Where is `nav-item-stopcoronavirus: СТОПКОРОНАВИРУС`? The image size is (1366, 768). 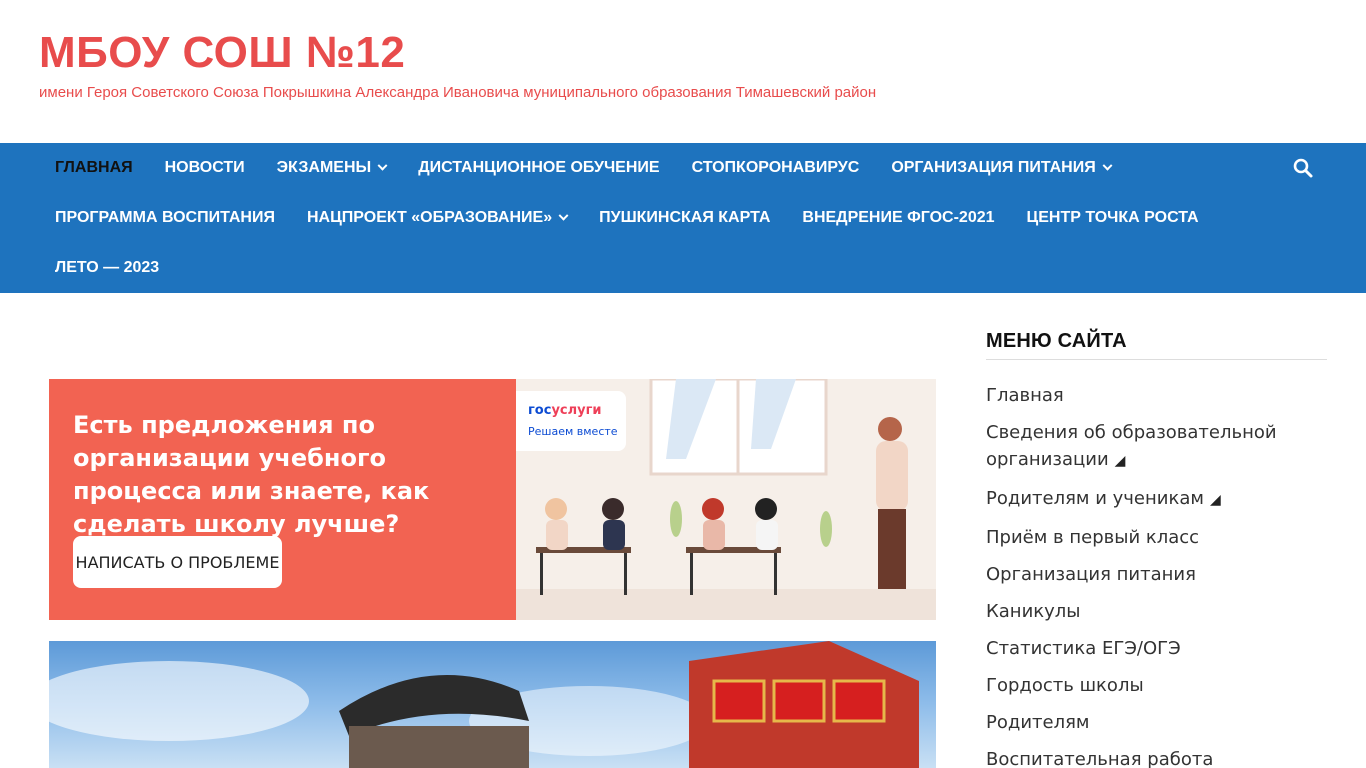
nav-item-stopcoronavirus: СТОПКОРОНАВИРУС is located at coordinates (776, 168).